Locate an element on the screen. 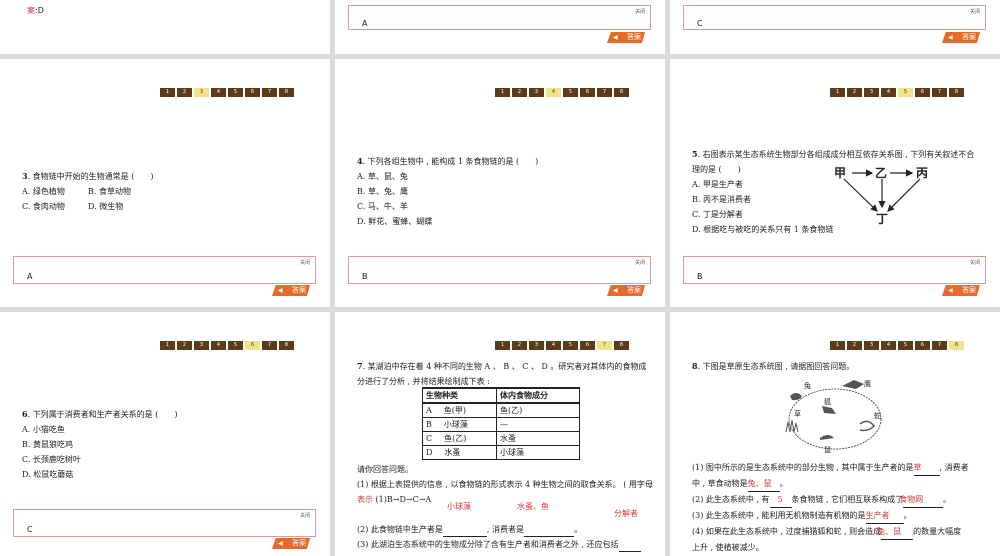 The image size is (1000, 556). answer-herbivores: 兔、鼠 is located at coordinates (759, 483).